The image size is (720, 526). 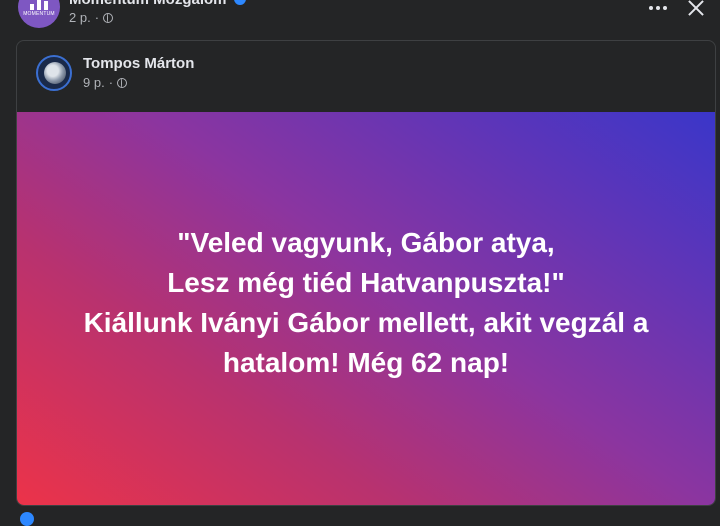 I want to click on avatar-caption: MOMENTUM, so click(x=39, y=14).